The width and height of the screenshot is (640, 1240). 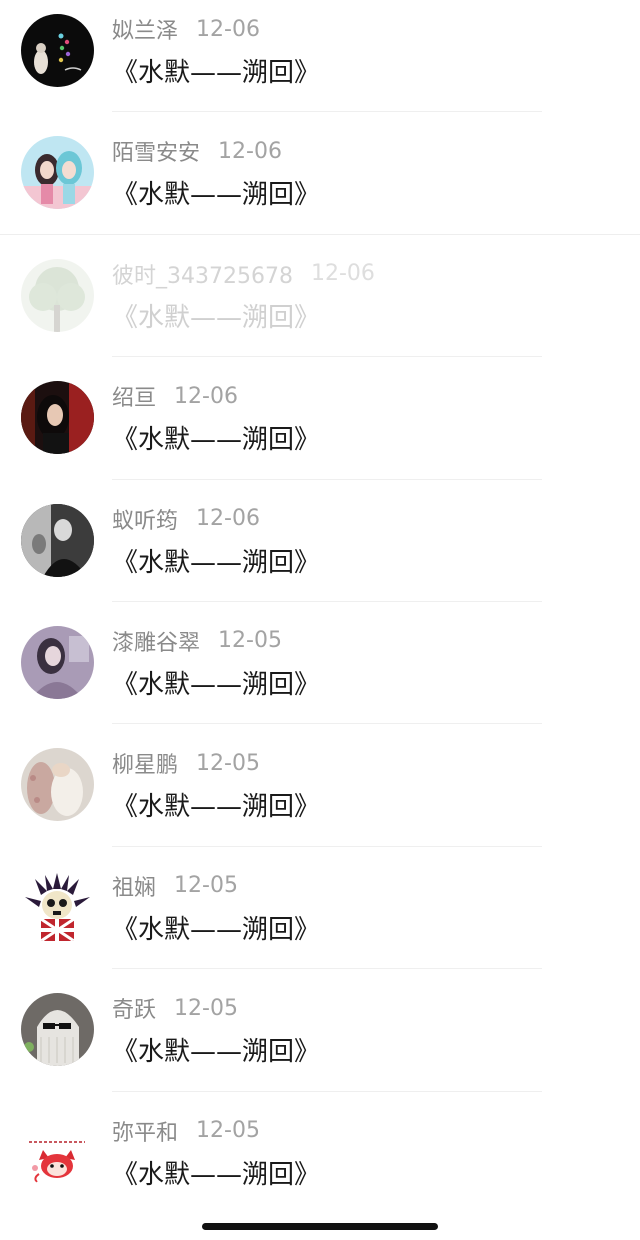 What do you see at coordinates (57, 662) in the screenshot?
I see `avatar-lavender-girl-icon` at bounding box center [57, 662].